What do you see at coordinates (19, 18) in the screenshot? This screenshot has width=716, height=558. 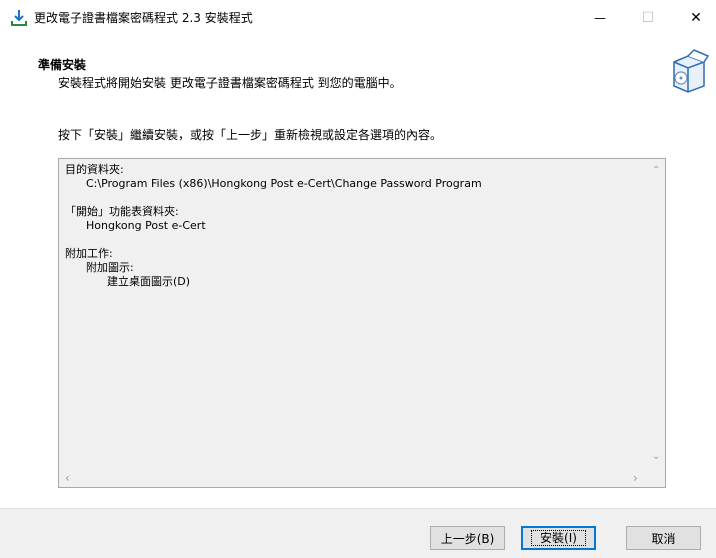 I see `download-install-icon` at bounding box center [19, 18].